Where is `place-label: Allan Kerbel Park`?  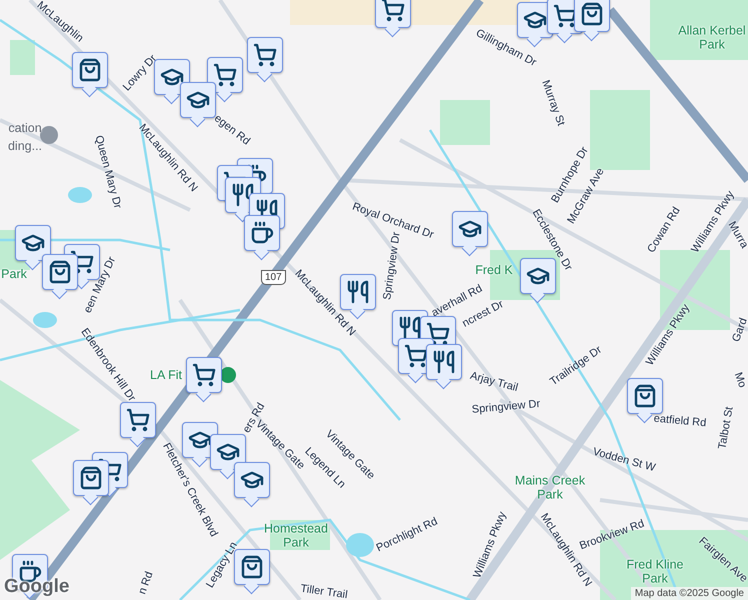 place-label: Allan Kerbel Park is located at coordinates (712, 38).